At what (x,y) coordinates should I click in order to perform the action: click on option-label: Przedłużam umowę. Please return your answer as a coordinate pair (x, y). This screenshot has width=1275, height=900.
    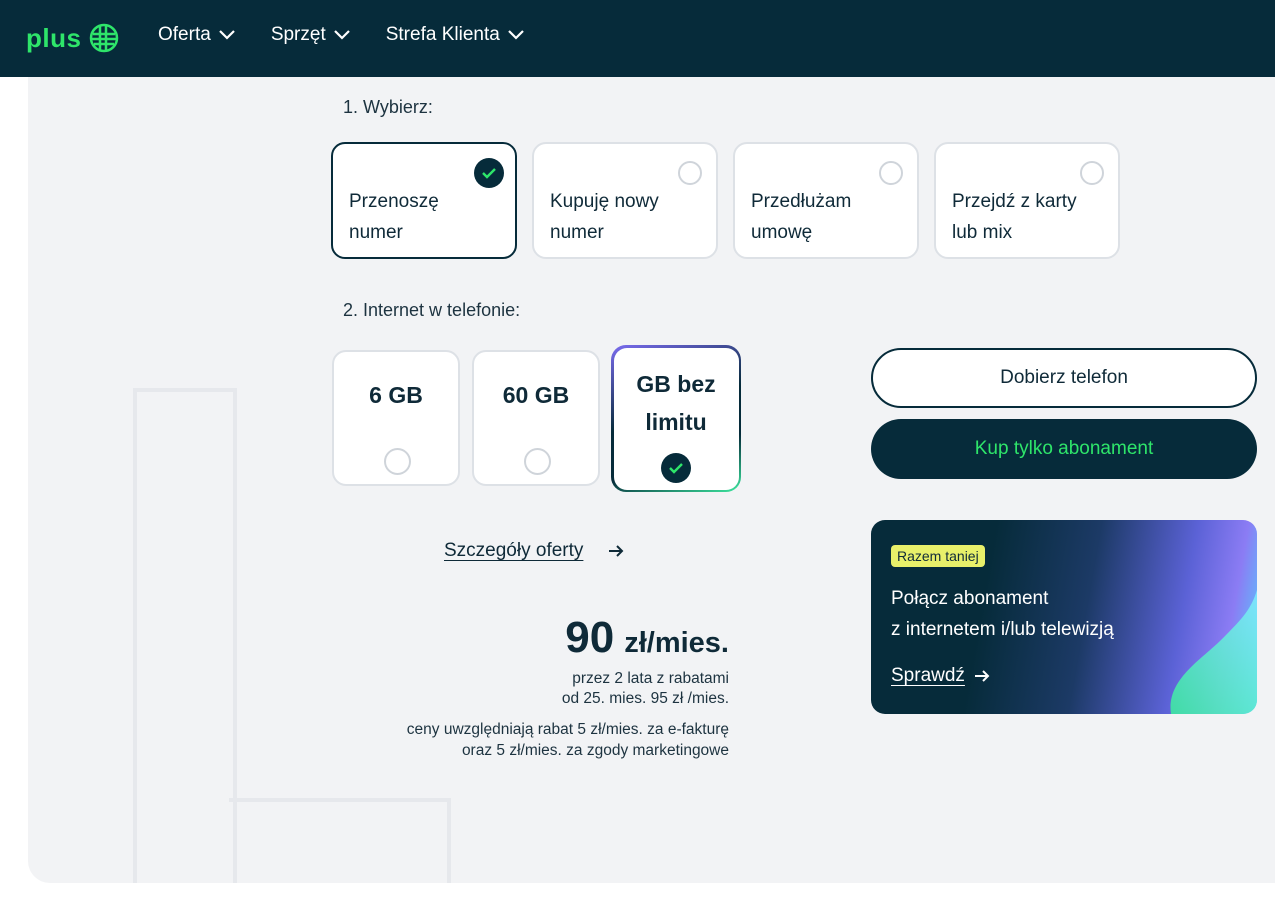
    Looking at the image, I should click on (801, 217).